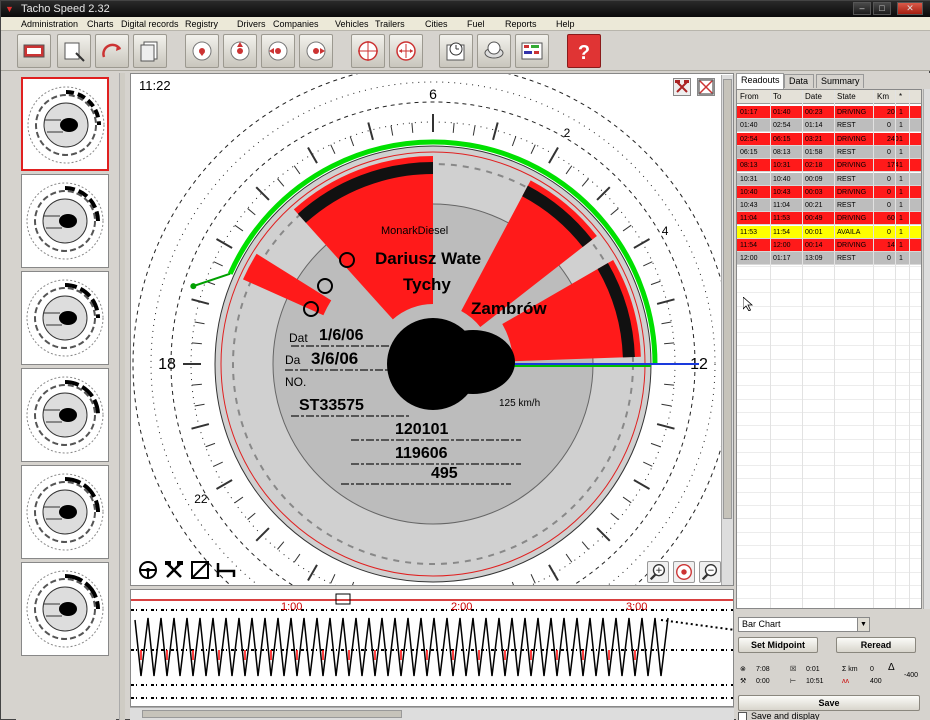 The height and width of the screenshot is (720, 930). Describe the element at coordinates (658, 572) in the screenshot. I see `zoom-in-button` at that location.